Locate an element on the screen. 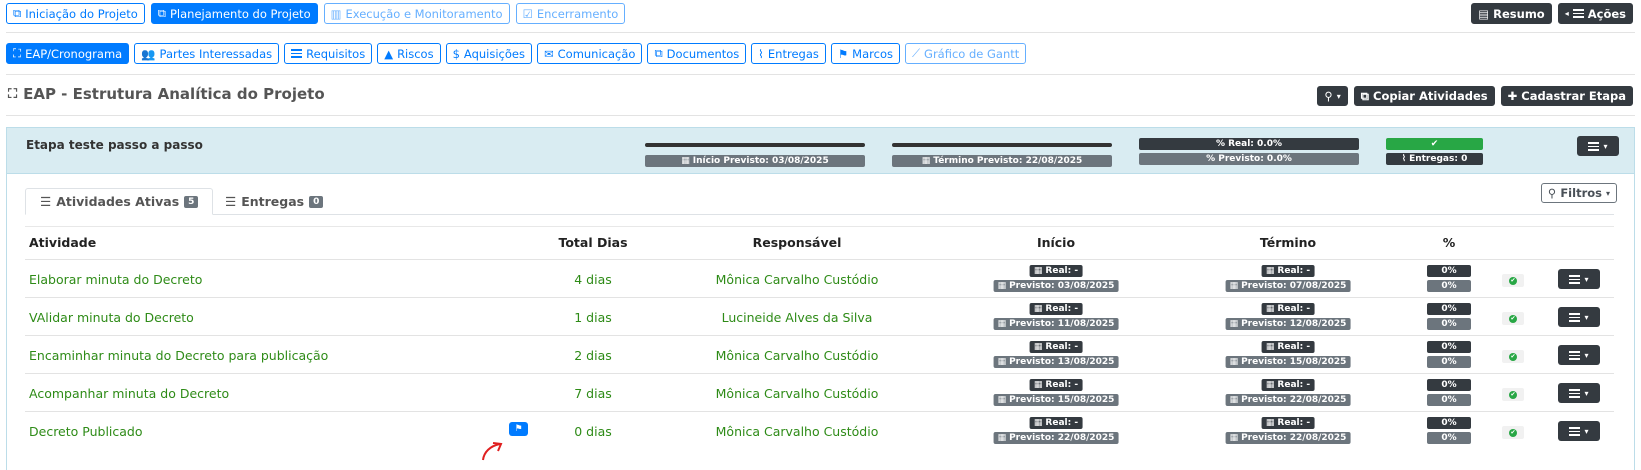 This screenshot has width=1641, height=470. start-planned-text: Previsto: 11/08/2025 is located at coordinates (1062, 324).